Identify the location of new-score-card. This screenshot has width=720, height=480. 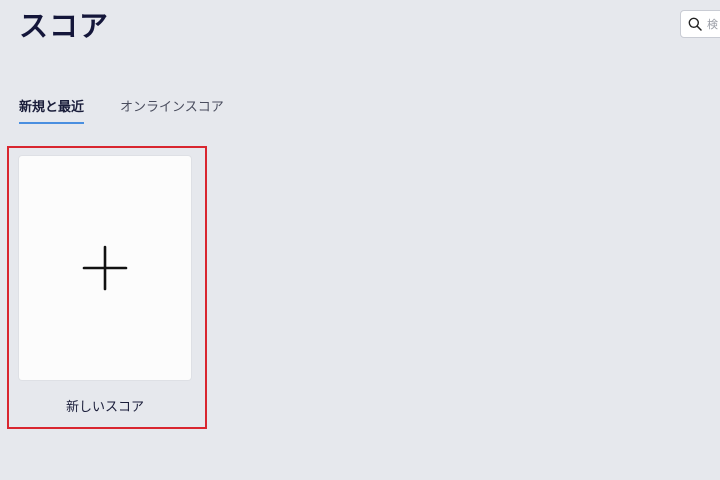
(105, 268).